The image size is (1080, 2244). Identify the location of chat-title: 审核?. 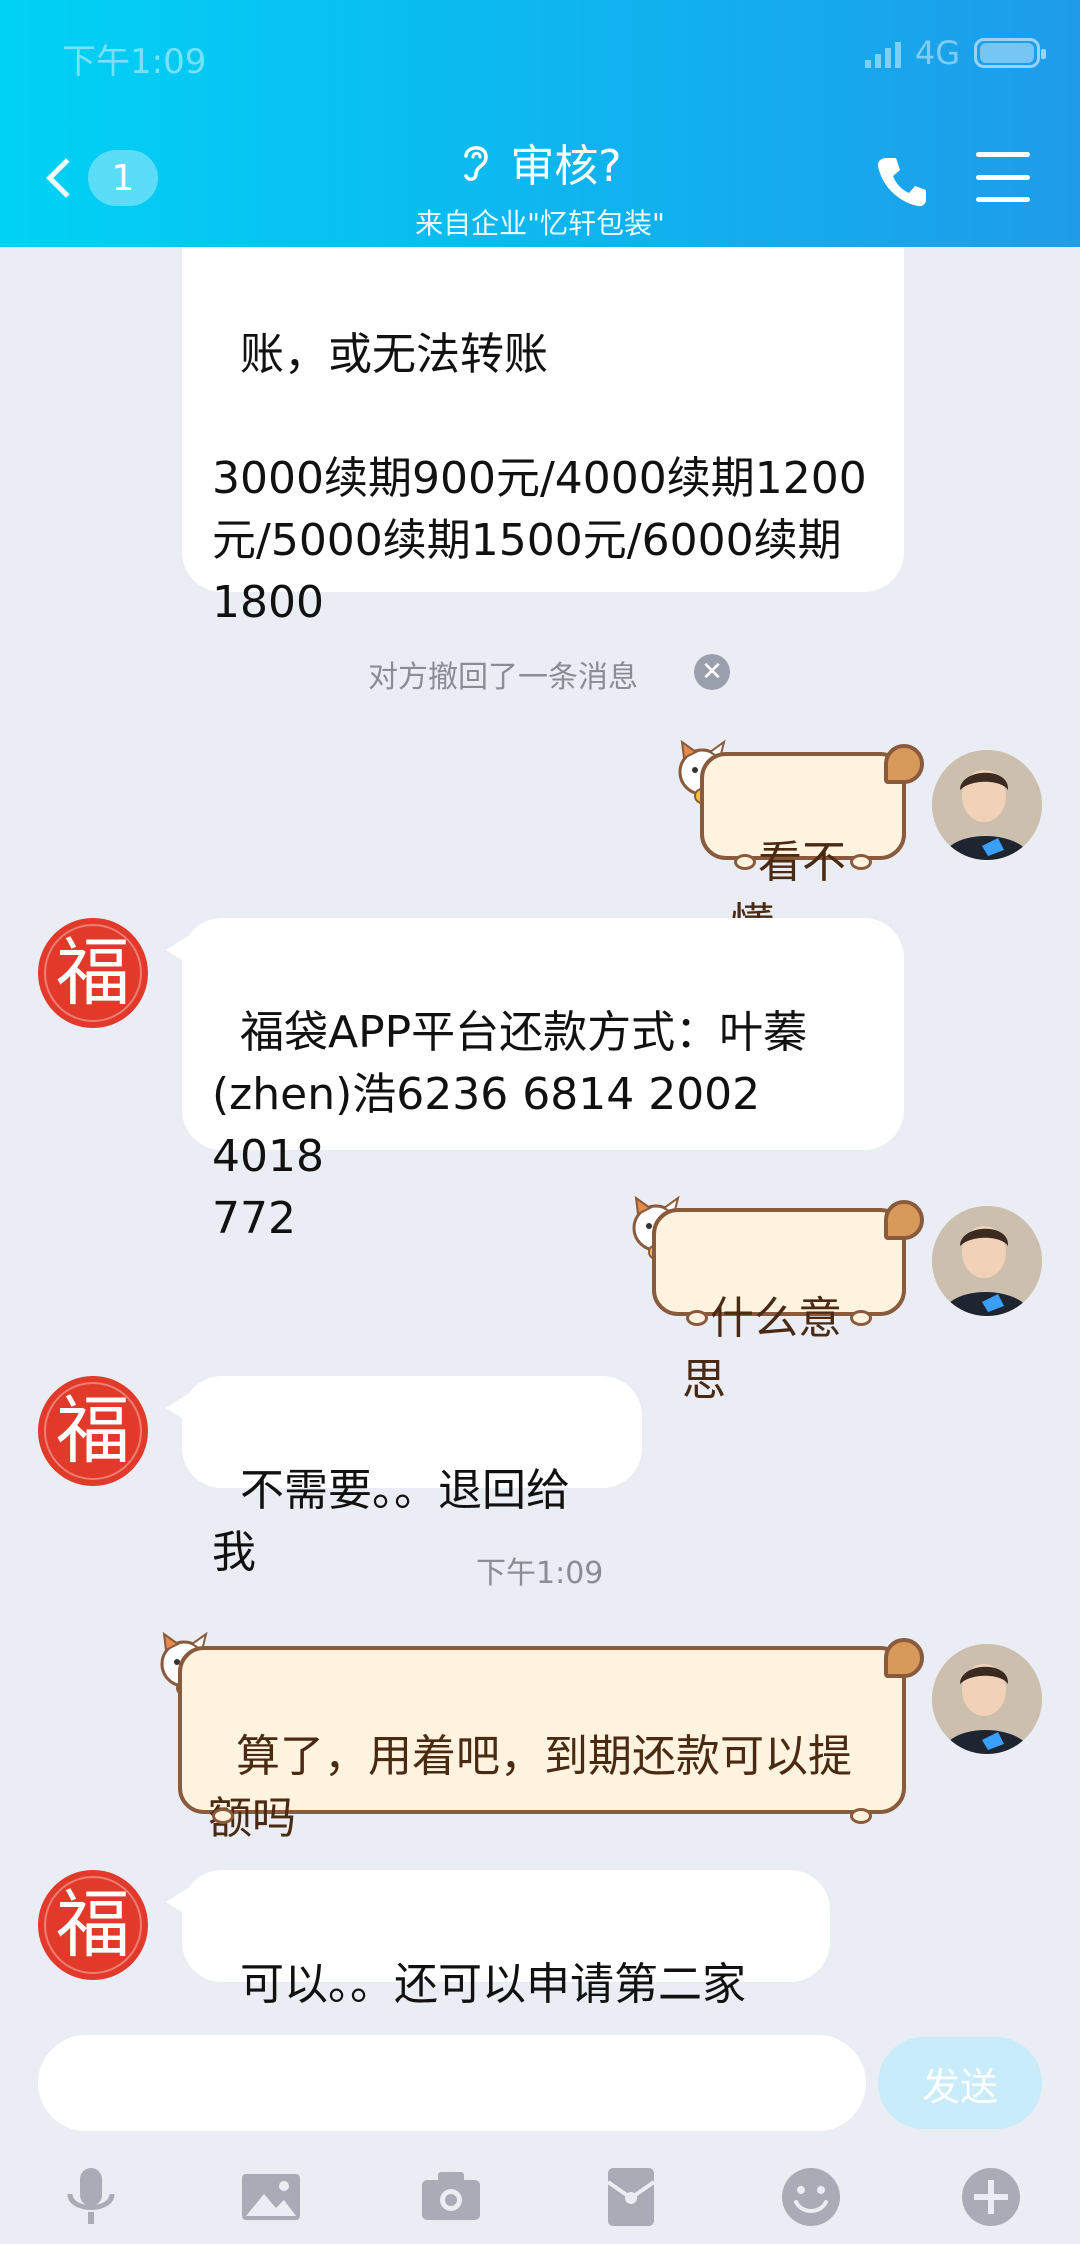
(566, 166).